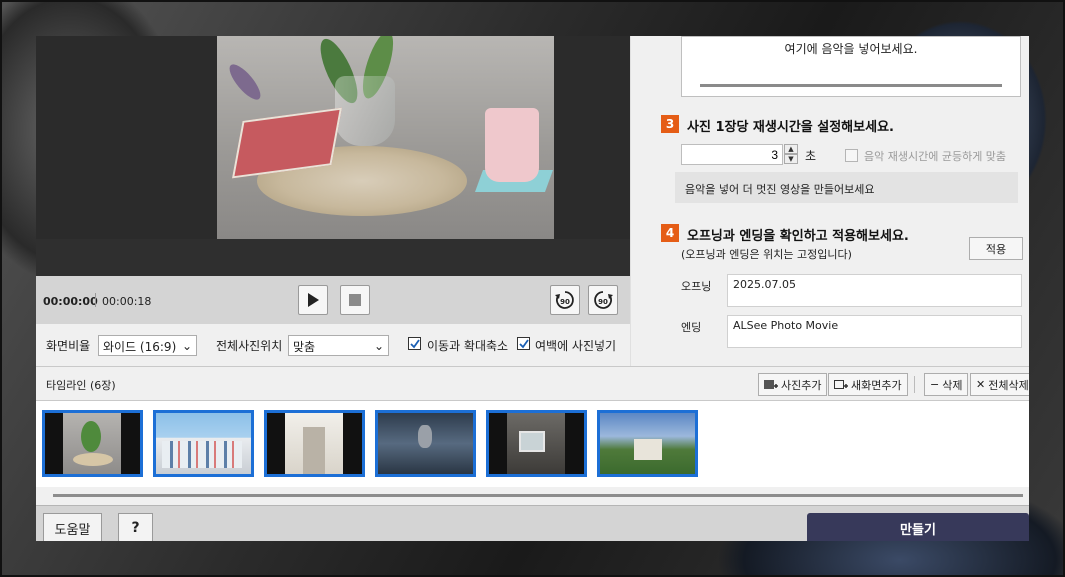 Image resolution: width=1065 pixels, height=577 pixels. I want to click on opening-ending-note: (오프닝과 엔딩은 위치는 고정입니다), so click(766, 254).